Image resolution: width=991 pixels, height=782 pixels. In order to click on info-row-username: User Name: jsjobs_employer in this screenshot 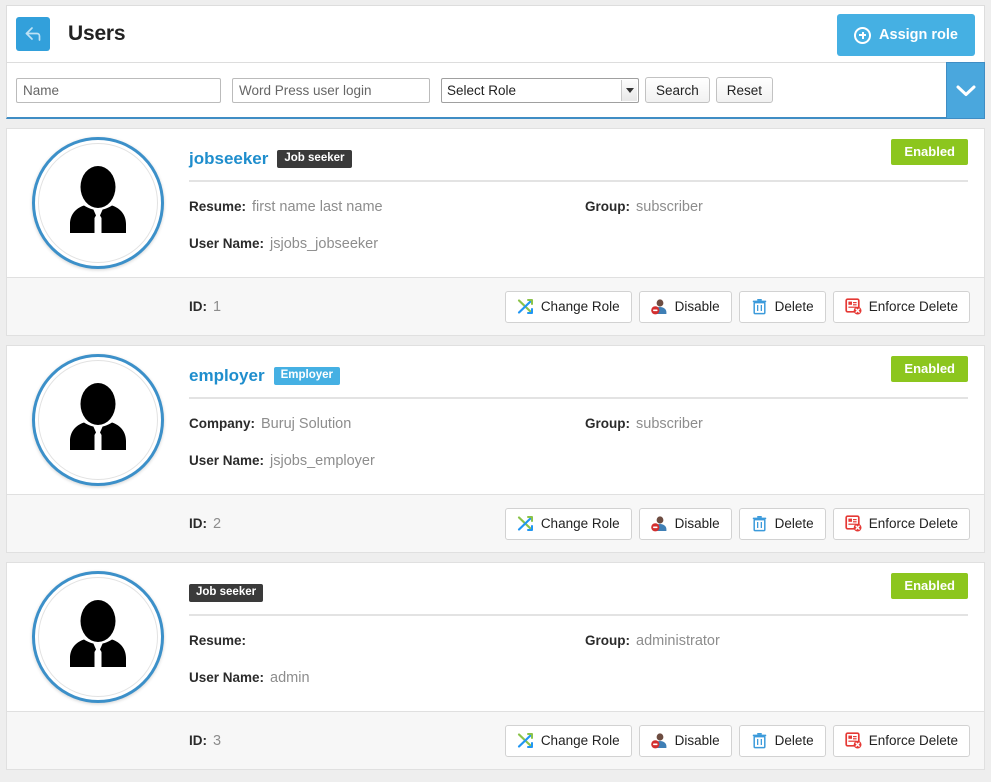, I will do `click(387, 460)`.